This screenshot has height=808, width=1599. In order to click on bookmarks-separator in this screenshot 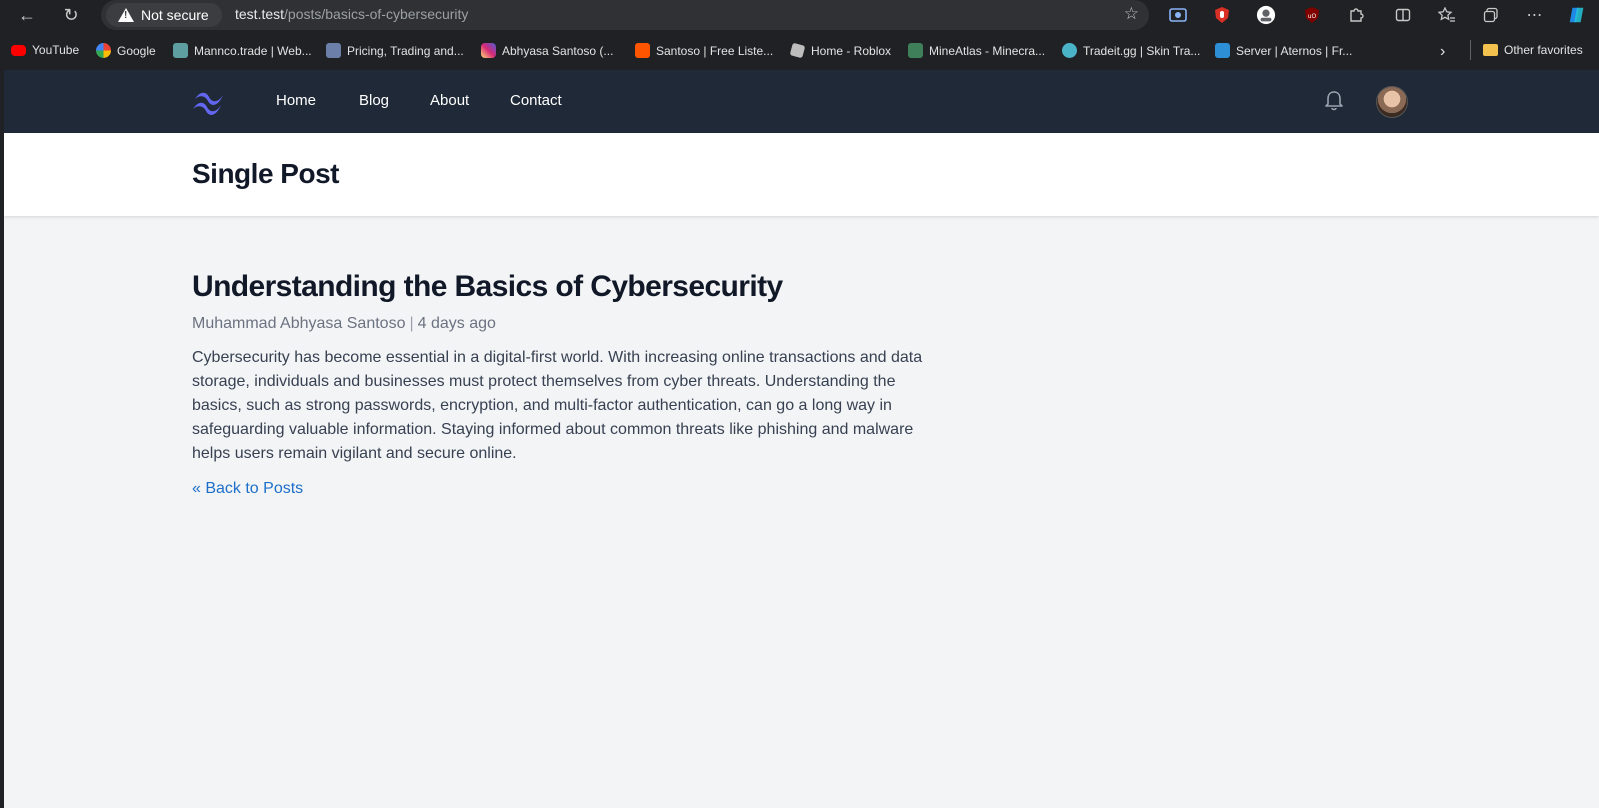, I will do `click(1470, 50)`.